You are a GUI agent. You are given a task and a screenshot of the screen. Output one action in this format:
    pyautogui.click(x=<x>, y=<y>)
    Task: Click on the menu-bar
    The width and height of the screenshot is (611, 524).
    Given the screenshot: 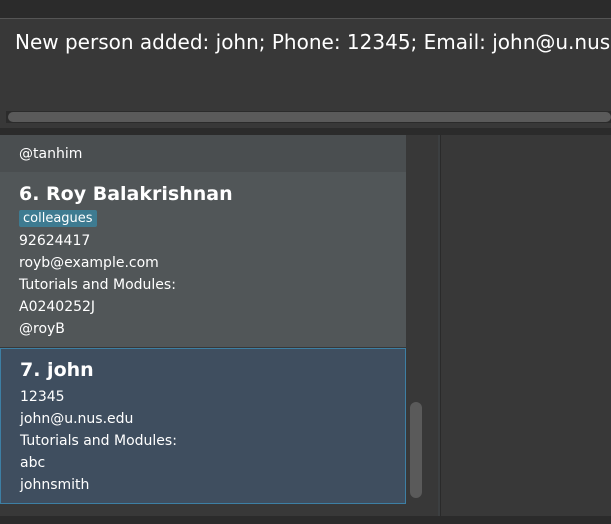 What is the action you would take?
    pyautogui.click(x=305, y=9)
    